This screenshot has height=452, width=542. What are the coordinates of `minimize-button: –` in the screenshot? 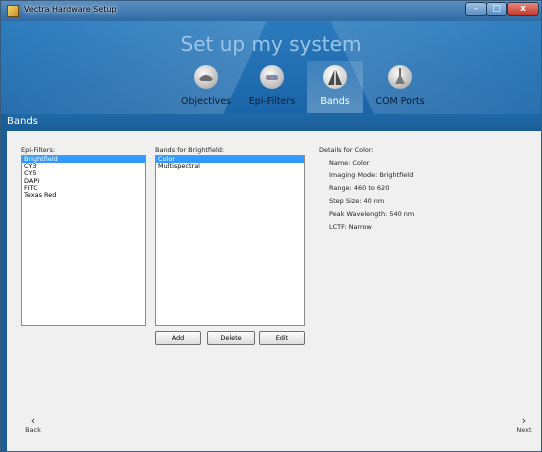 It's located at (476, 9).